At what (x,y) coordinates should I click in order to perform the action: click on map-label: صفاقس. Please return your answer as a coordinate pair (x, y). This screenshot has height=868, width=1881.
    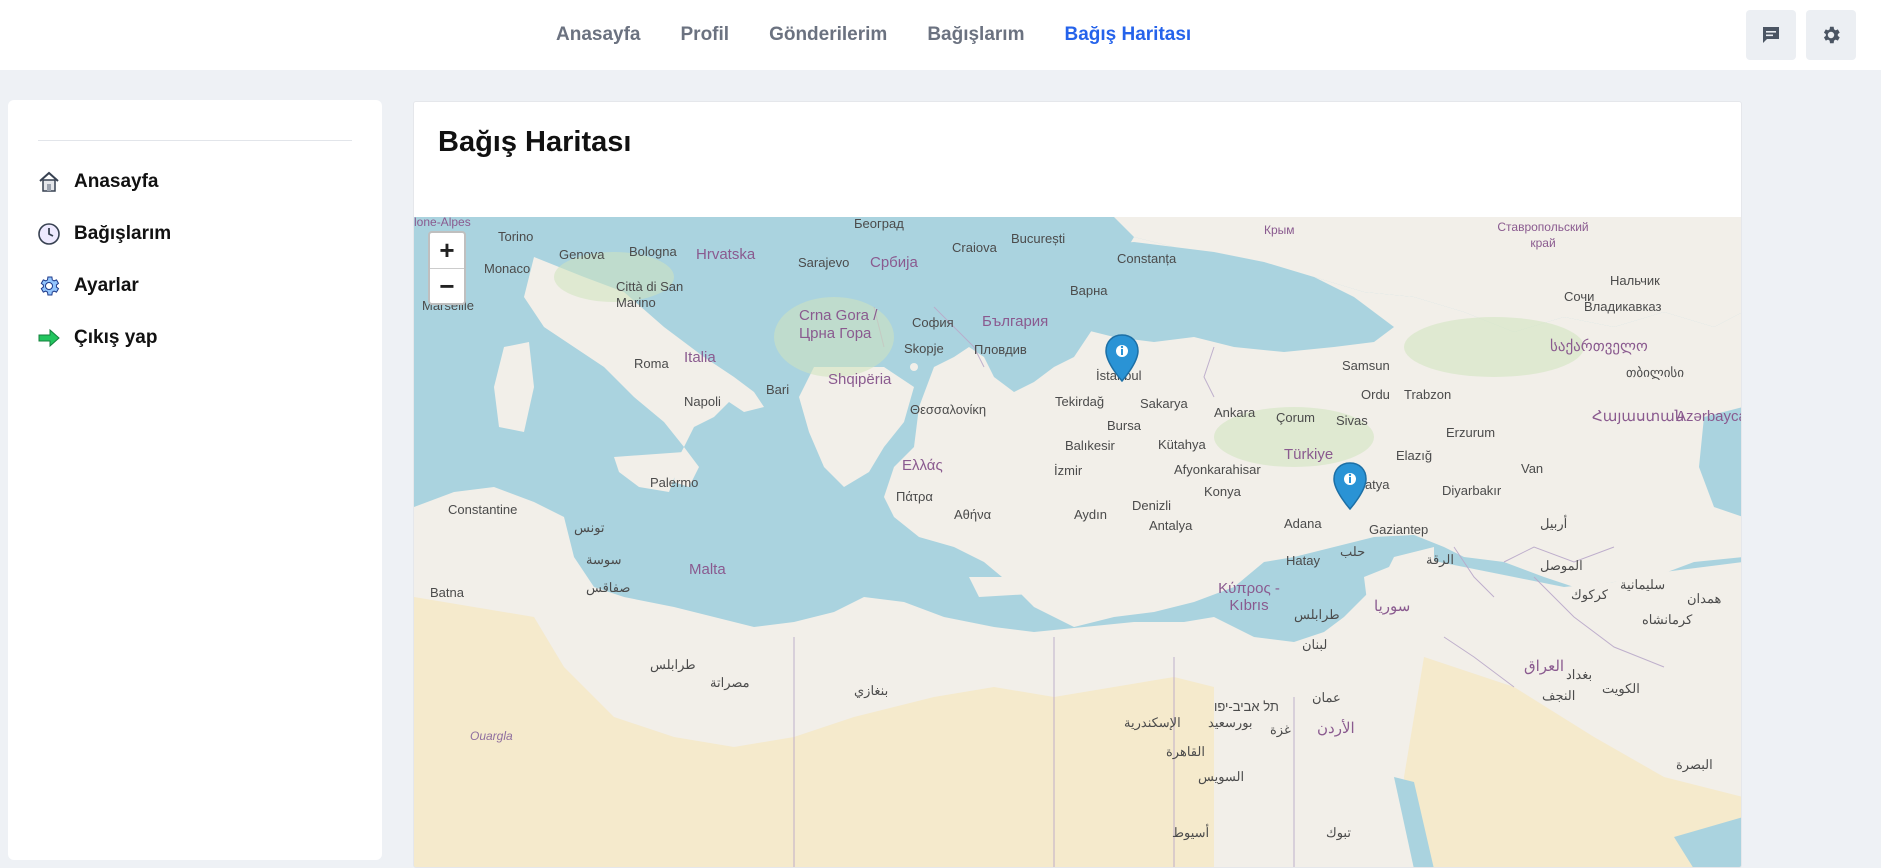
    Looking at the image, I should click on (608, 587).